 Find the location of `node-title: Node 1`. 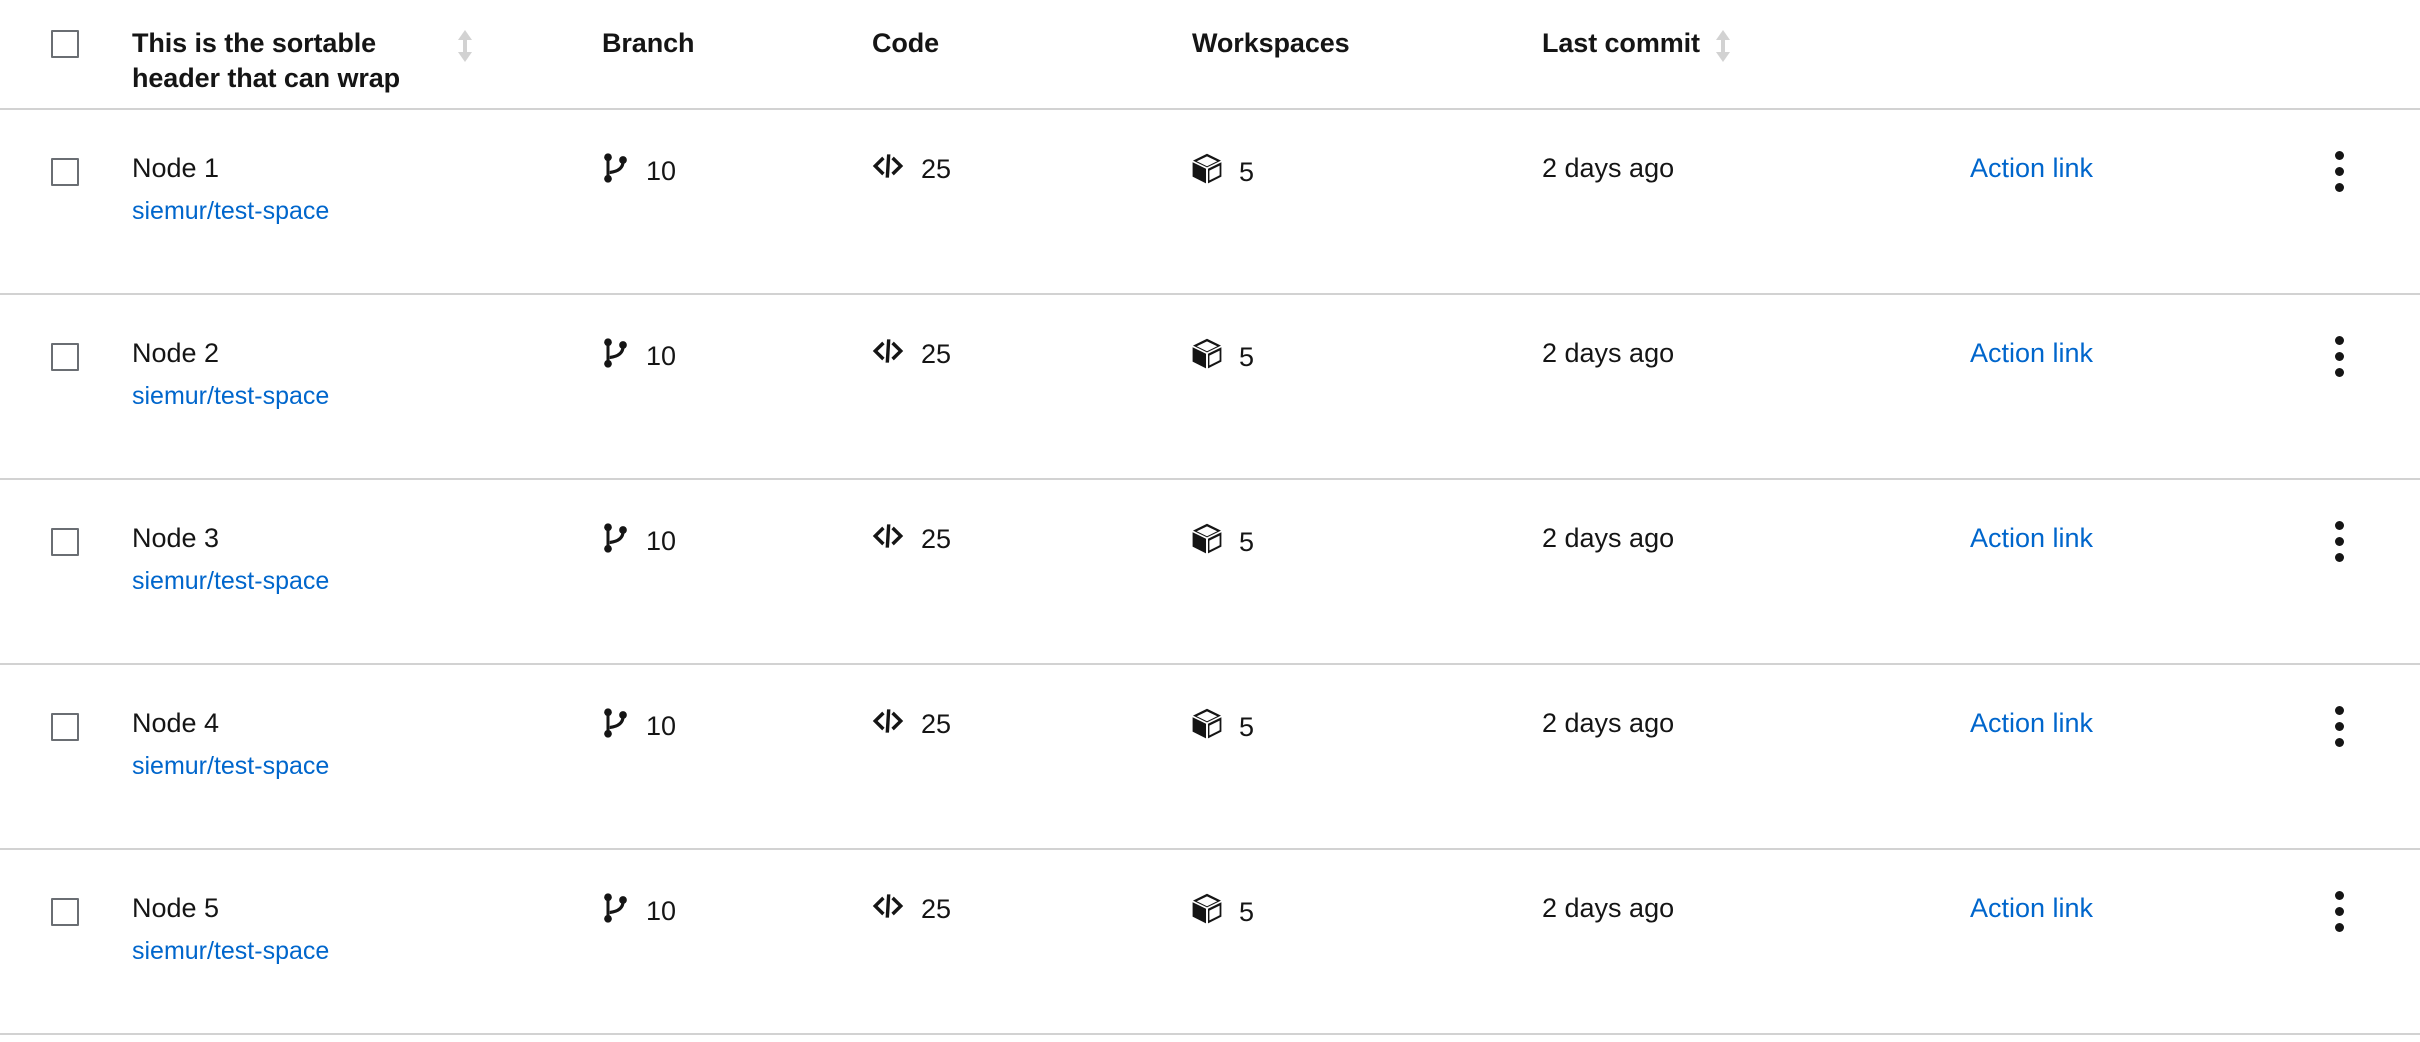

node-title: Node 1 is located at coordinates (176, 168).